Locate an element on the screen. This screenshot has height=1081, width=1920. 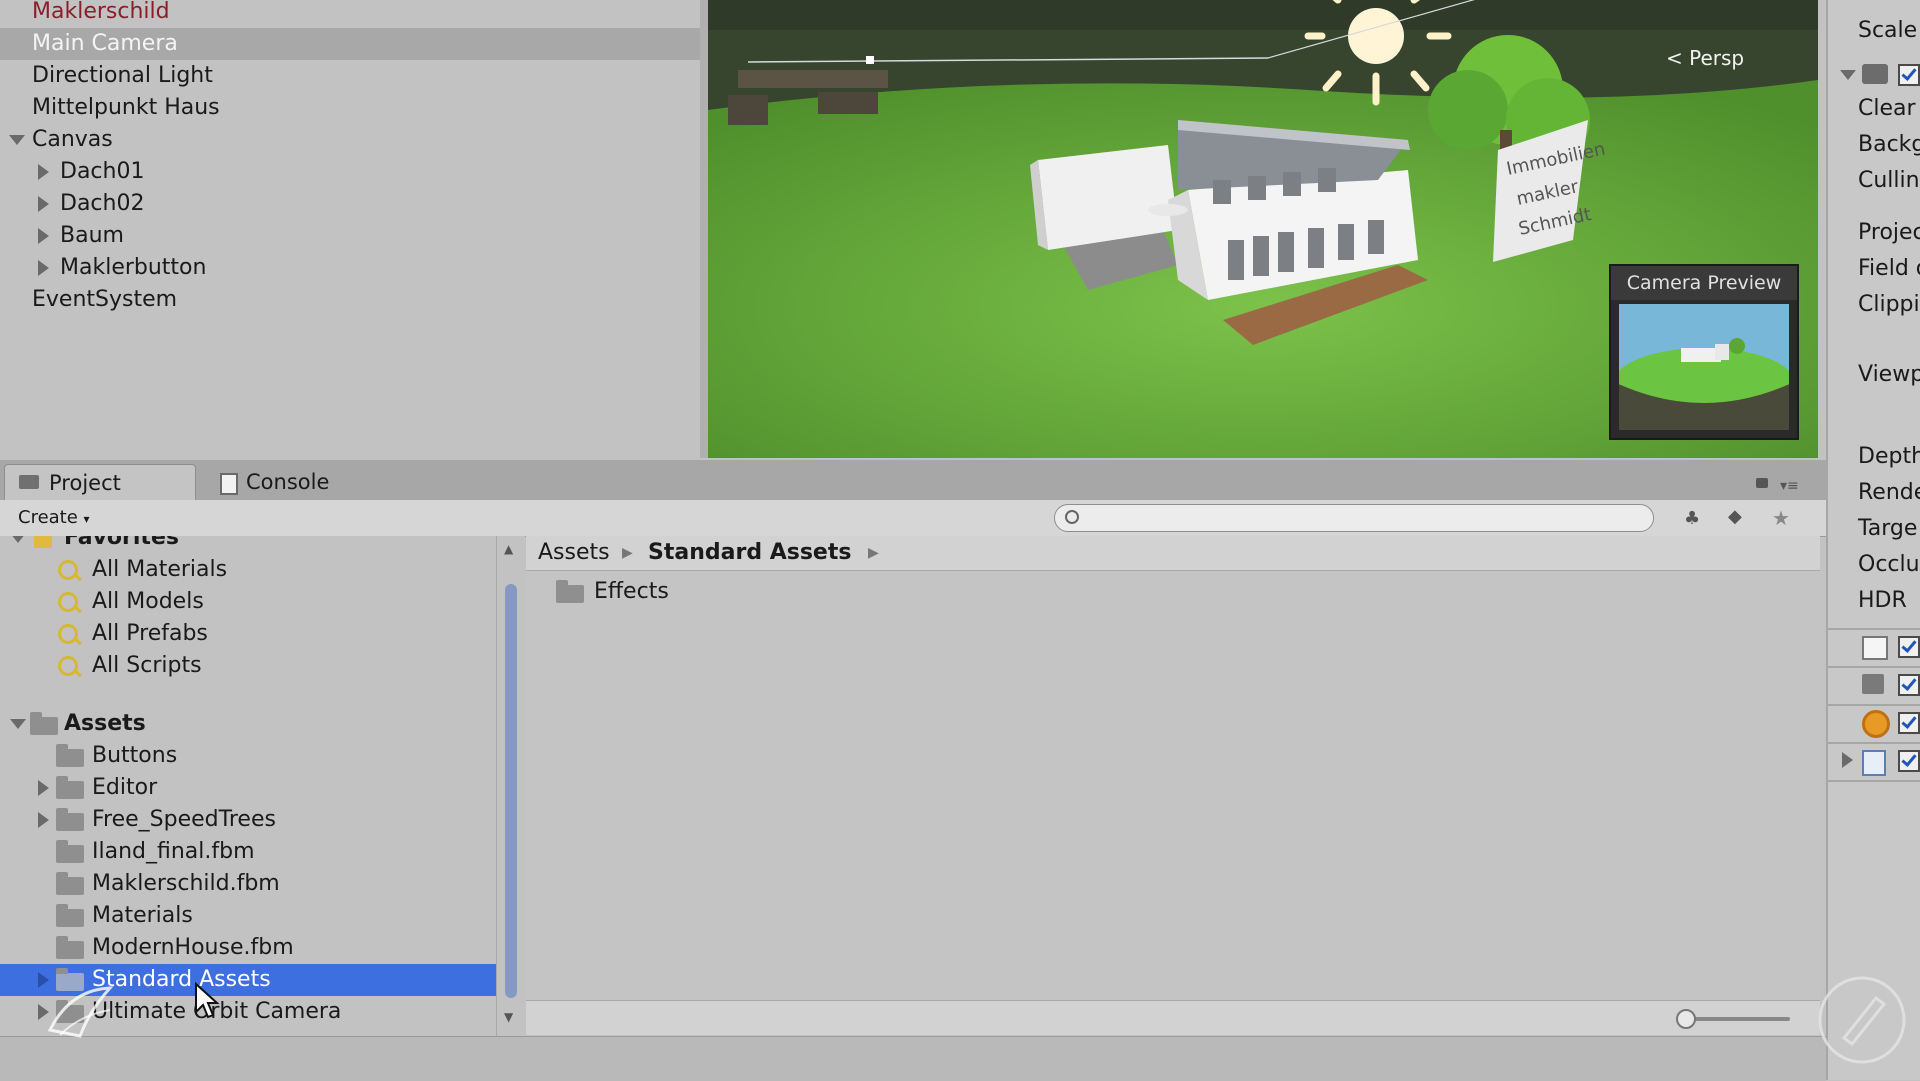
asset-folder-label: Maklerschild.fbm is located at coordinates (186, 883).